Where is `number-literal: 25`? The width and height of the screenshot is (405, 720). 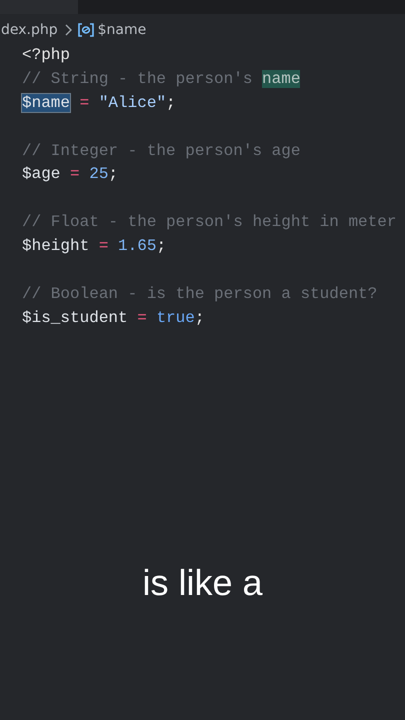
number-literal: 25 is located at coordinates (98, 174).